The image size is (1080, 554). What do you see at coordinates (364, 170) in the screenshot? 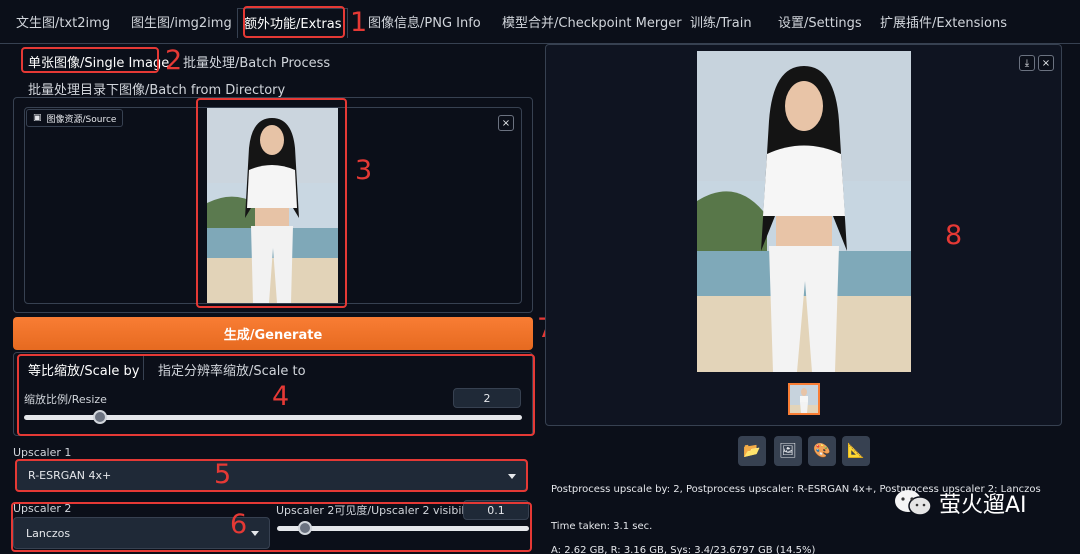
I see `annotation-number-3: 3` at bounding box center [364, 170].